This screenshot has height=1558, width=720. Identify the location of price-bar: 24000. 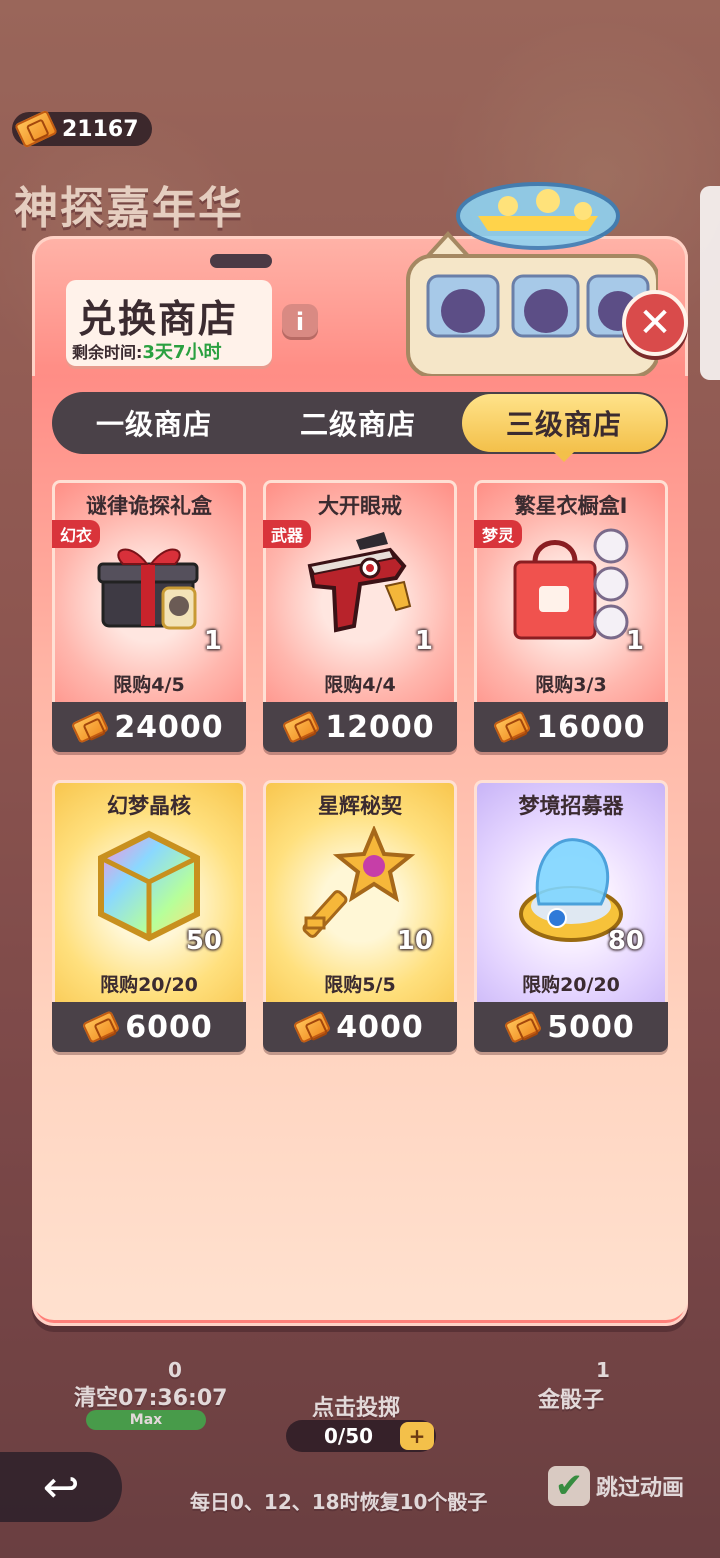
(149, 727).